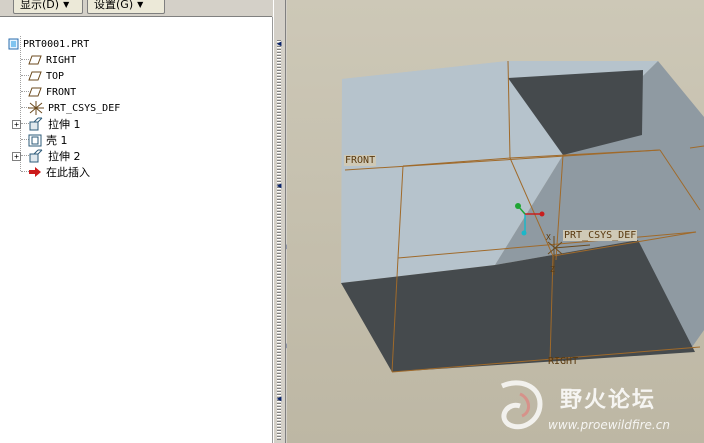 Image resolution: width=704 pixels, height=443 pixels. Describe the element at coordinates (64, 156) in the screenshot. I see `tree-item-label: 拉伸 2` at that location.